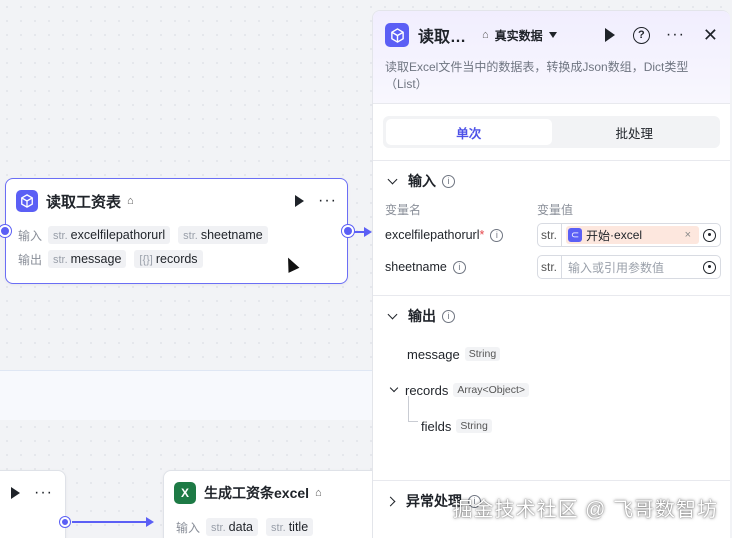 Image resolution: width=732 pixels, height=538 pixels. What do you see at coordinates (634, 267) in the screenshot?
I see `value-placeholder: 输入或引用参数值` at bounding box center [634, 267].